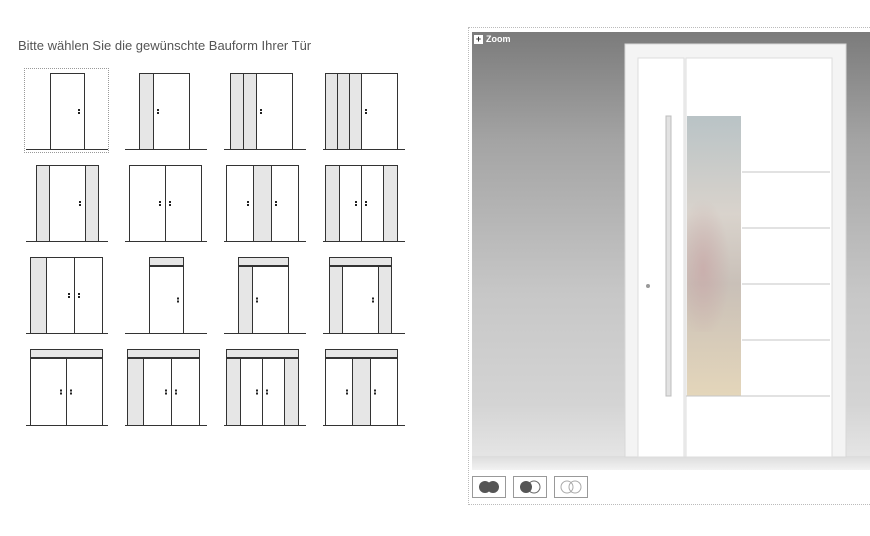 The image size is (870, 536). I want to click on door-knob, so click(648, 286).